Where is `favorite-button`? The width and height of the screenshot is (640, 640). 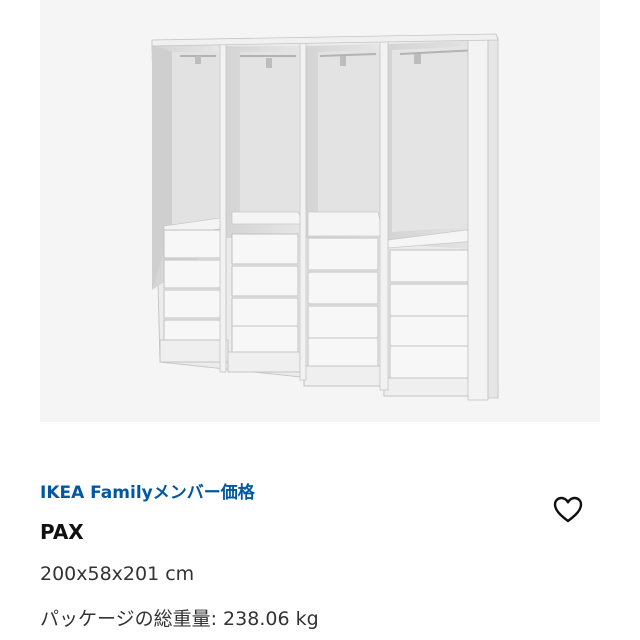
favorite-button is located at coordinates (568, 509).